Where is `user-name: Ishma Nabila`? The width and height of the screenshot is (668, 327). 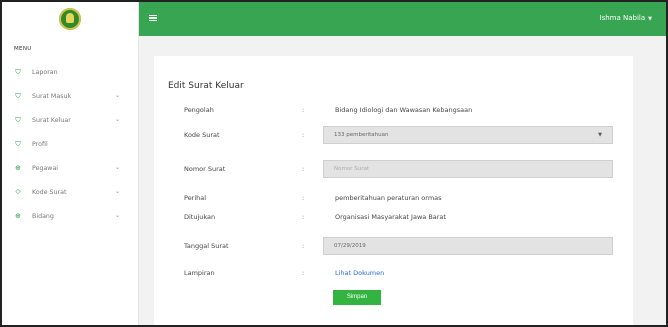 user-name: Ishma Nabila is located at coordinates (622, 18).